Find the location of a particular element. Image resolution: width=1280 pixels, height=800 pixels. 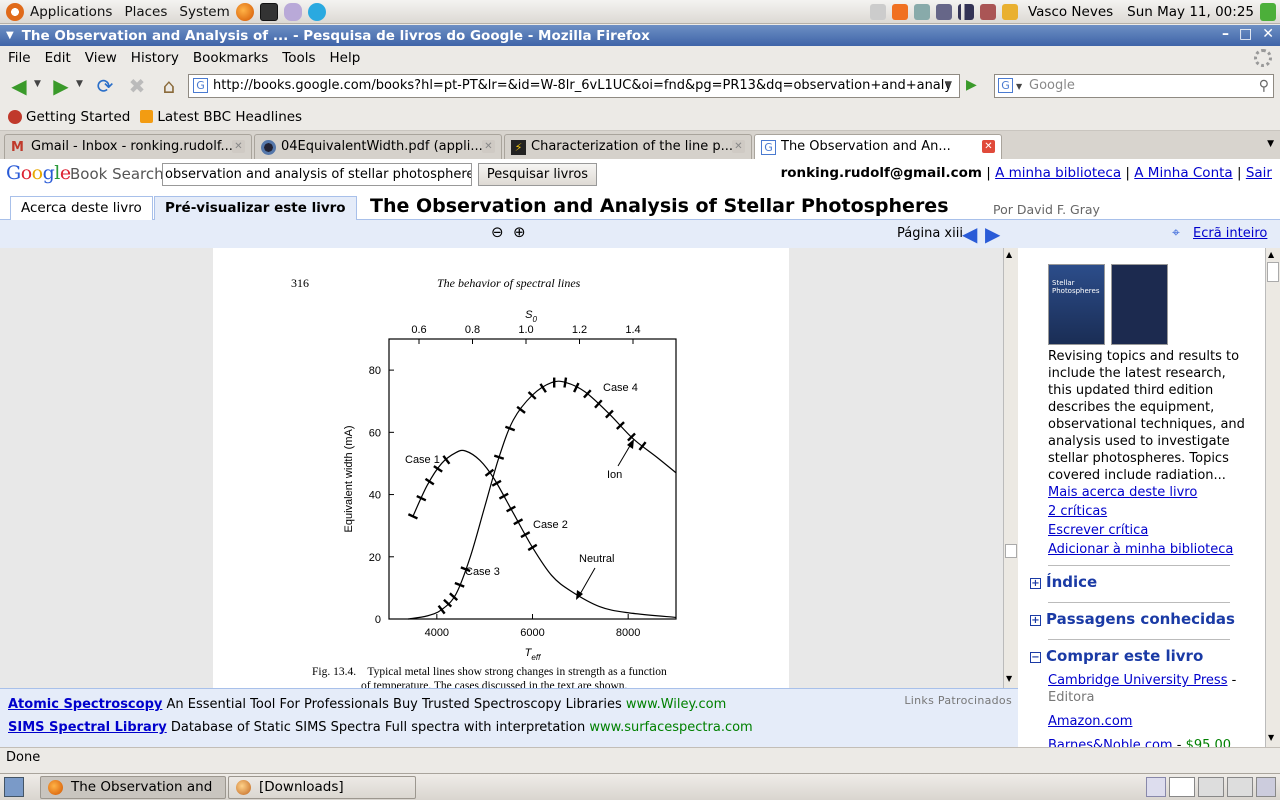

system-menu: System is located at coordinates (204, 12).